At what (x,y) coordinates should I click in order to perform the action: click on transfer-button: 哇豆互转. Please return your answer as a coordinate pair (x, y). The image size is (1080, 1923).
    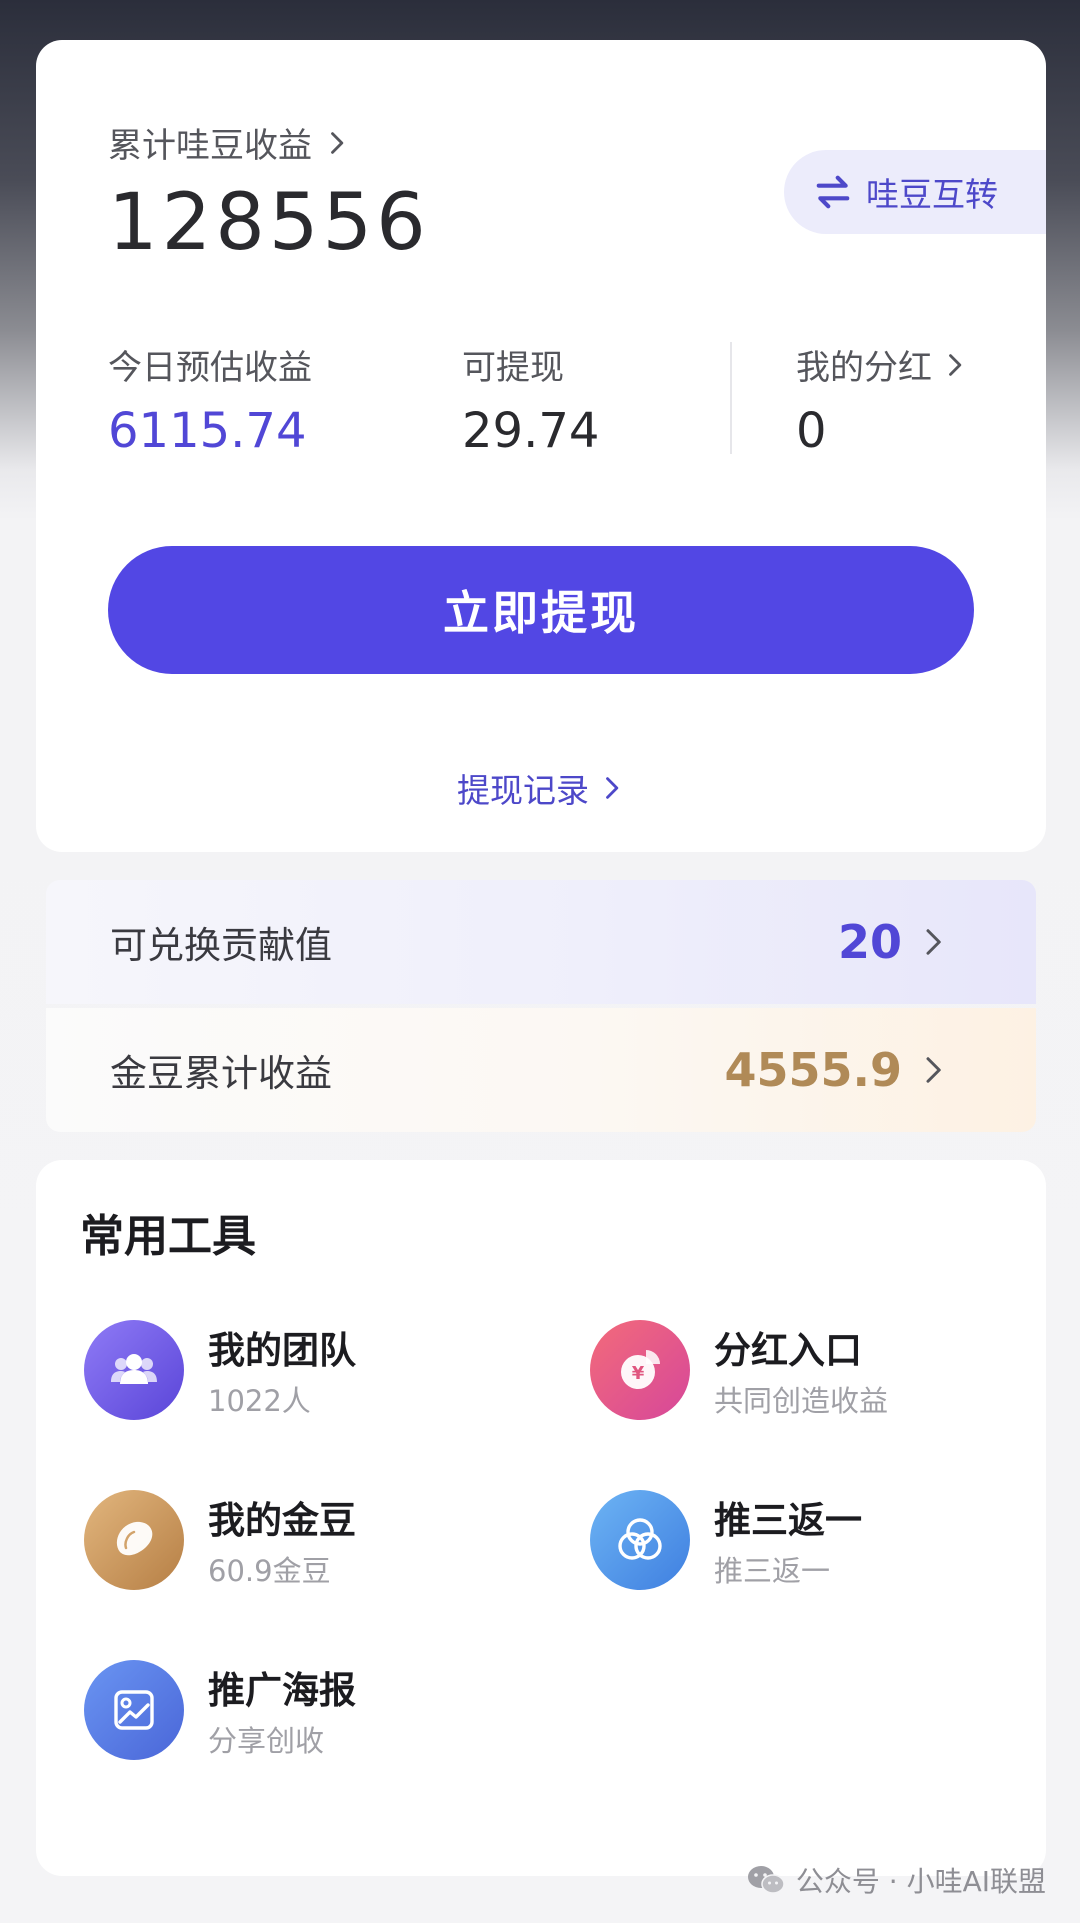
    Looking at the image, I should click on (915, 192).